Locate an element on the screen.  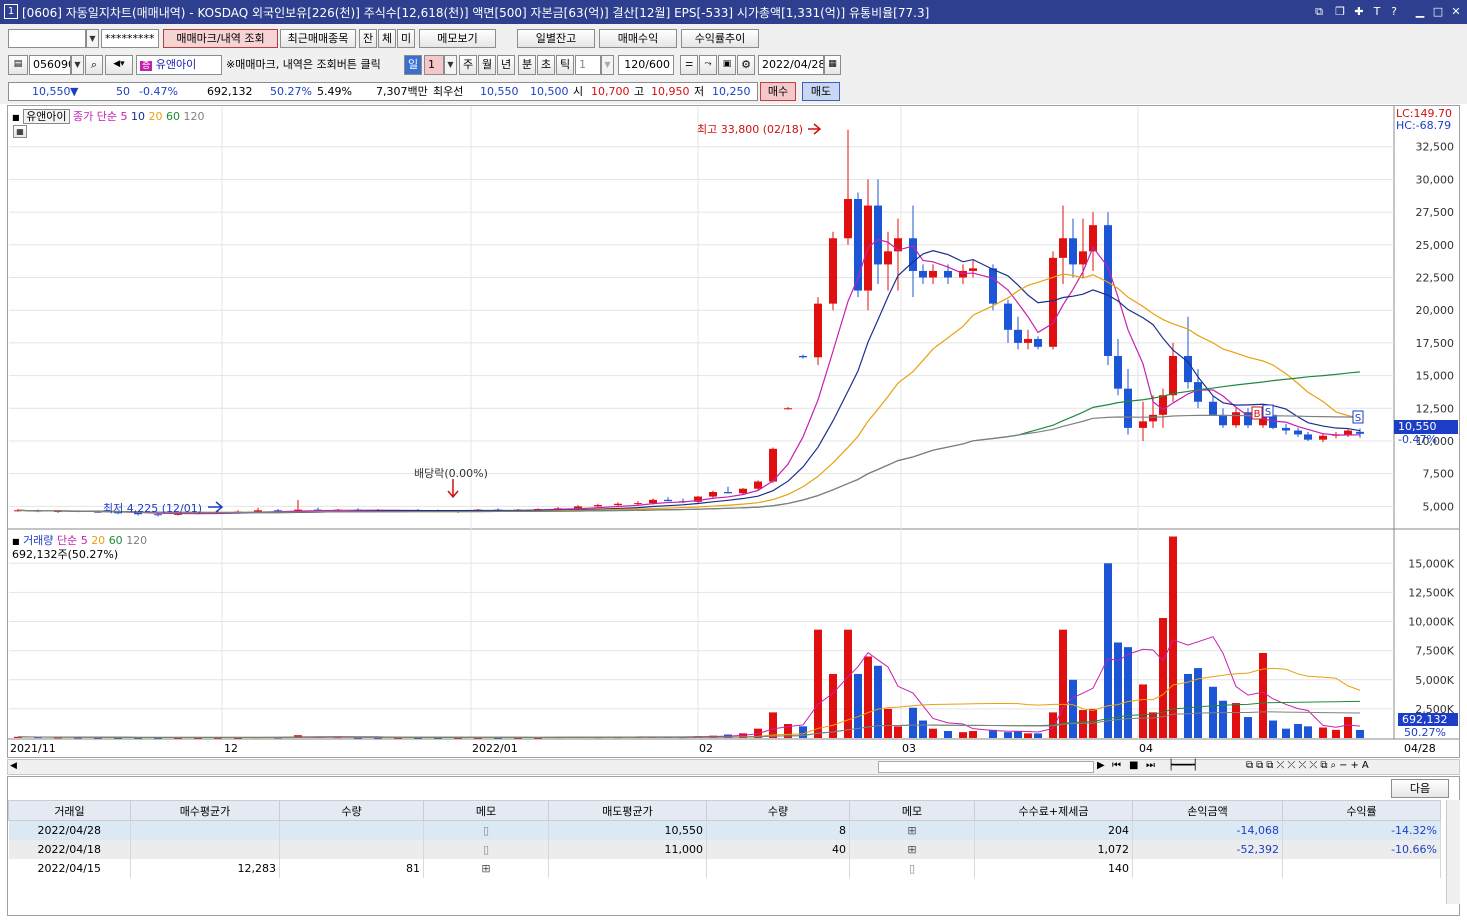
buy-button: 매수 is located at coordinates (778, 91).